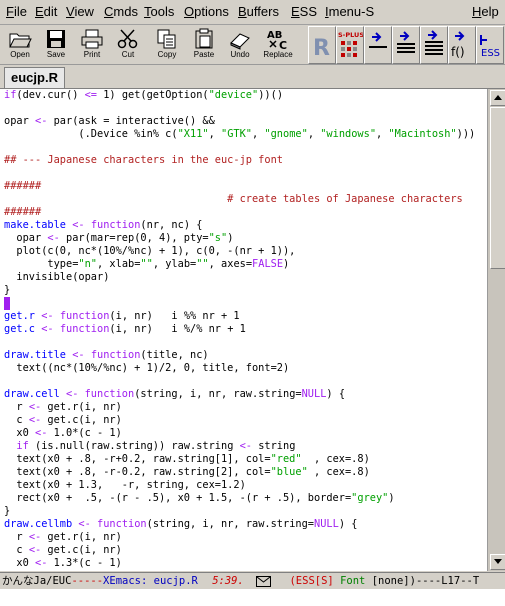 Image resolution: width=505 pixels, height=606 pixels. I want to click on paste-button: Paste, so click(204, 44).